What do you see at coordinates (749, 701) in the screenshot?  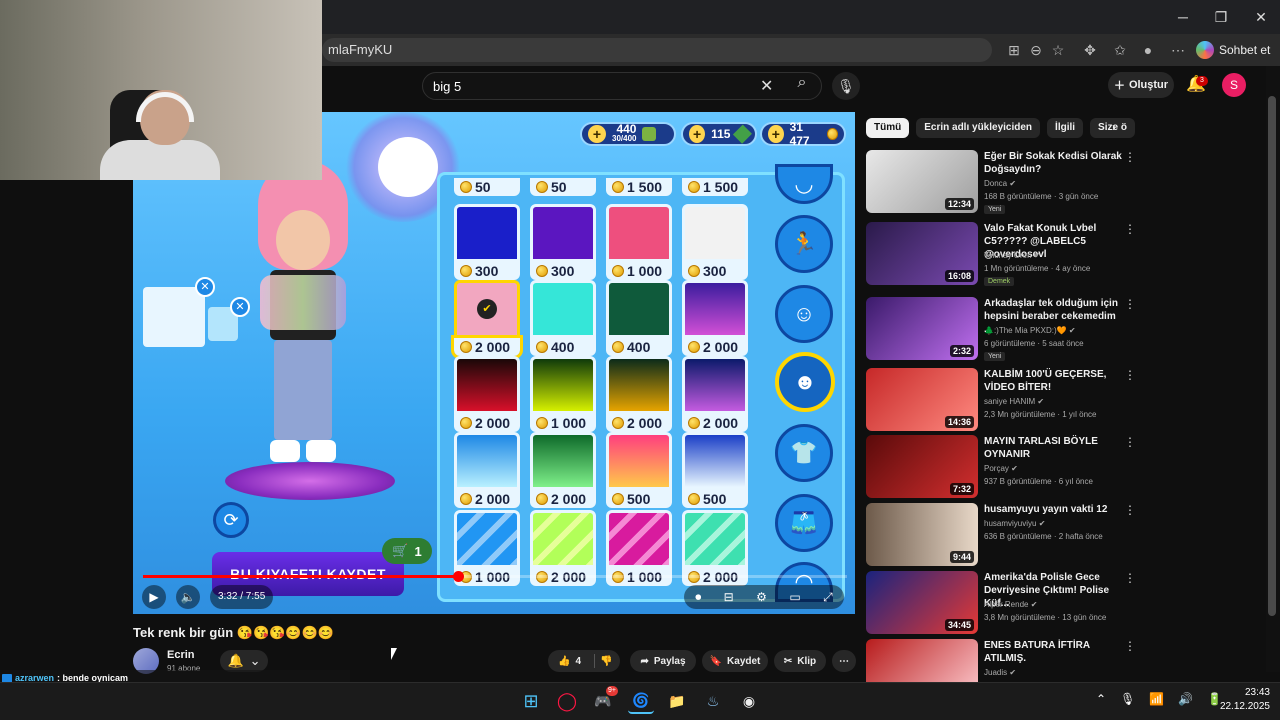 I see `obs-icon: ◉` at bounding box center [749, 701].